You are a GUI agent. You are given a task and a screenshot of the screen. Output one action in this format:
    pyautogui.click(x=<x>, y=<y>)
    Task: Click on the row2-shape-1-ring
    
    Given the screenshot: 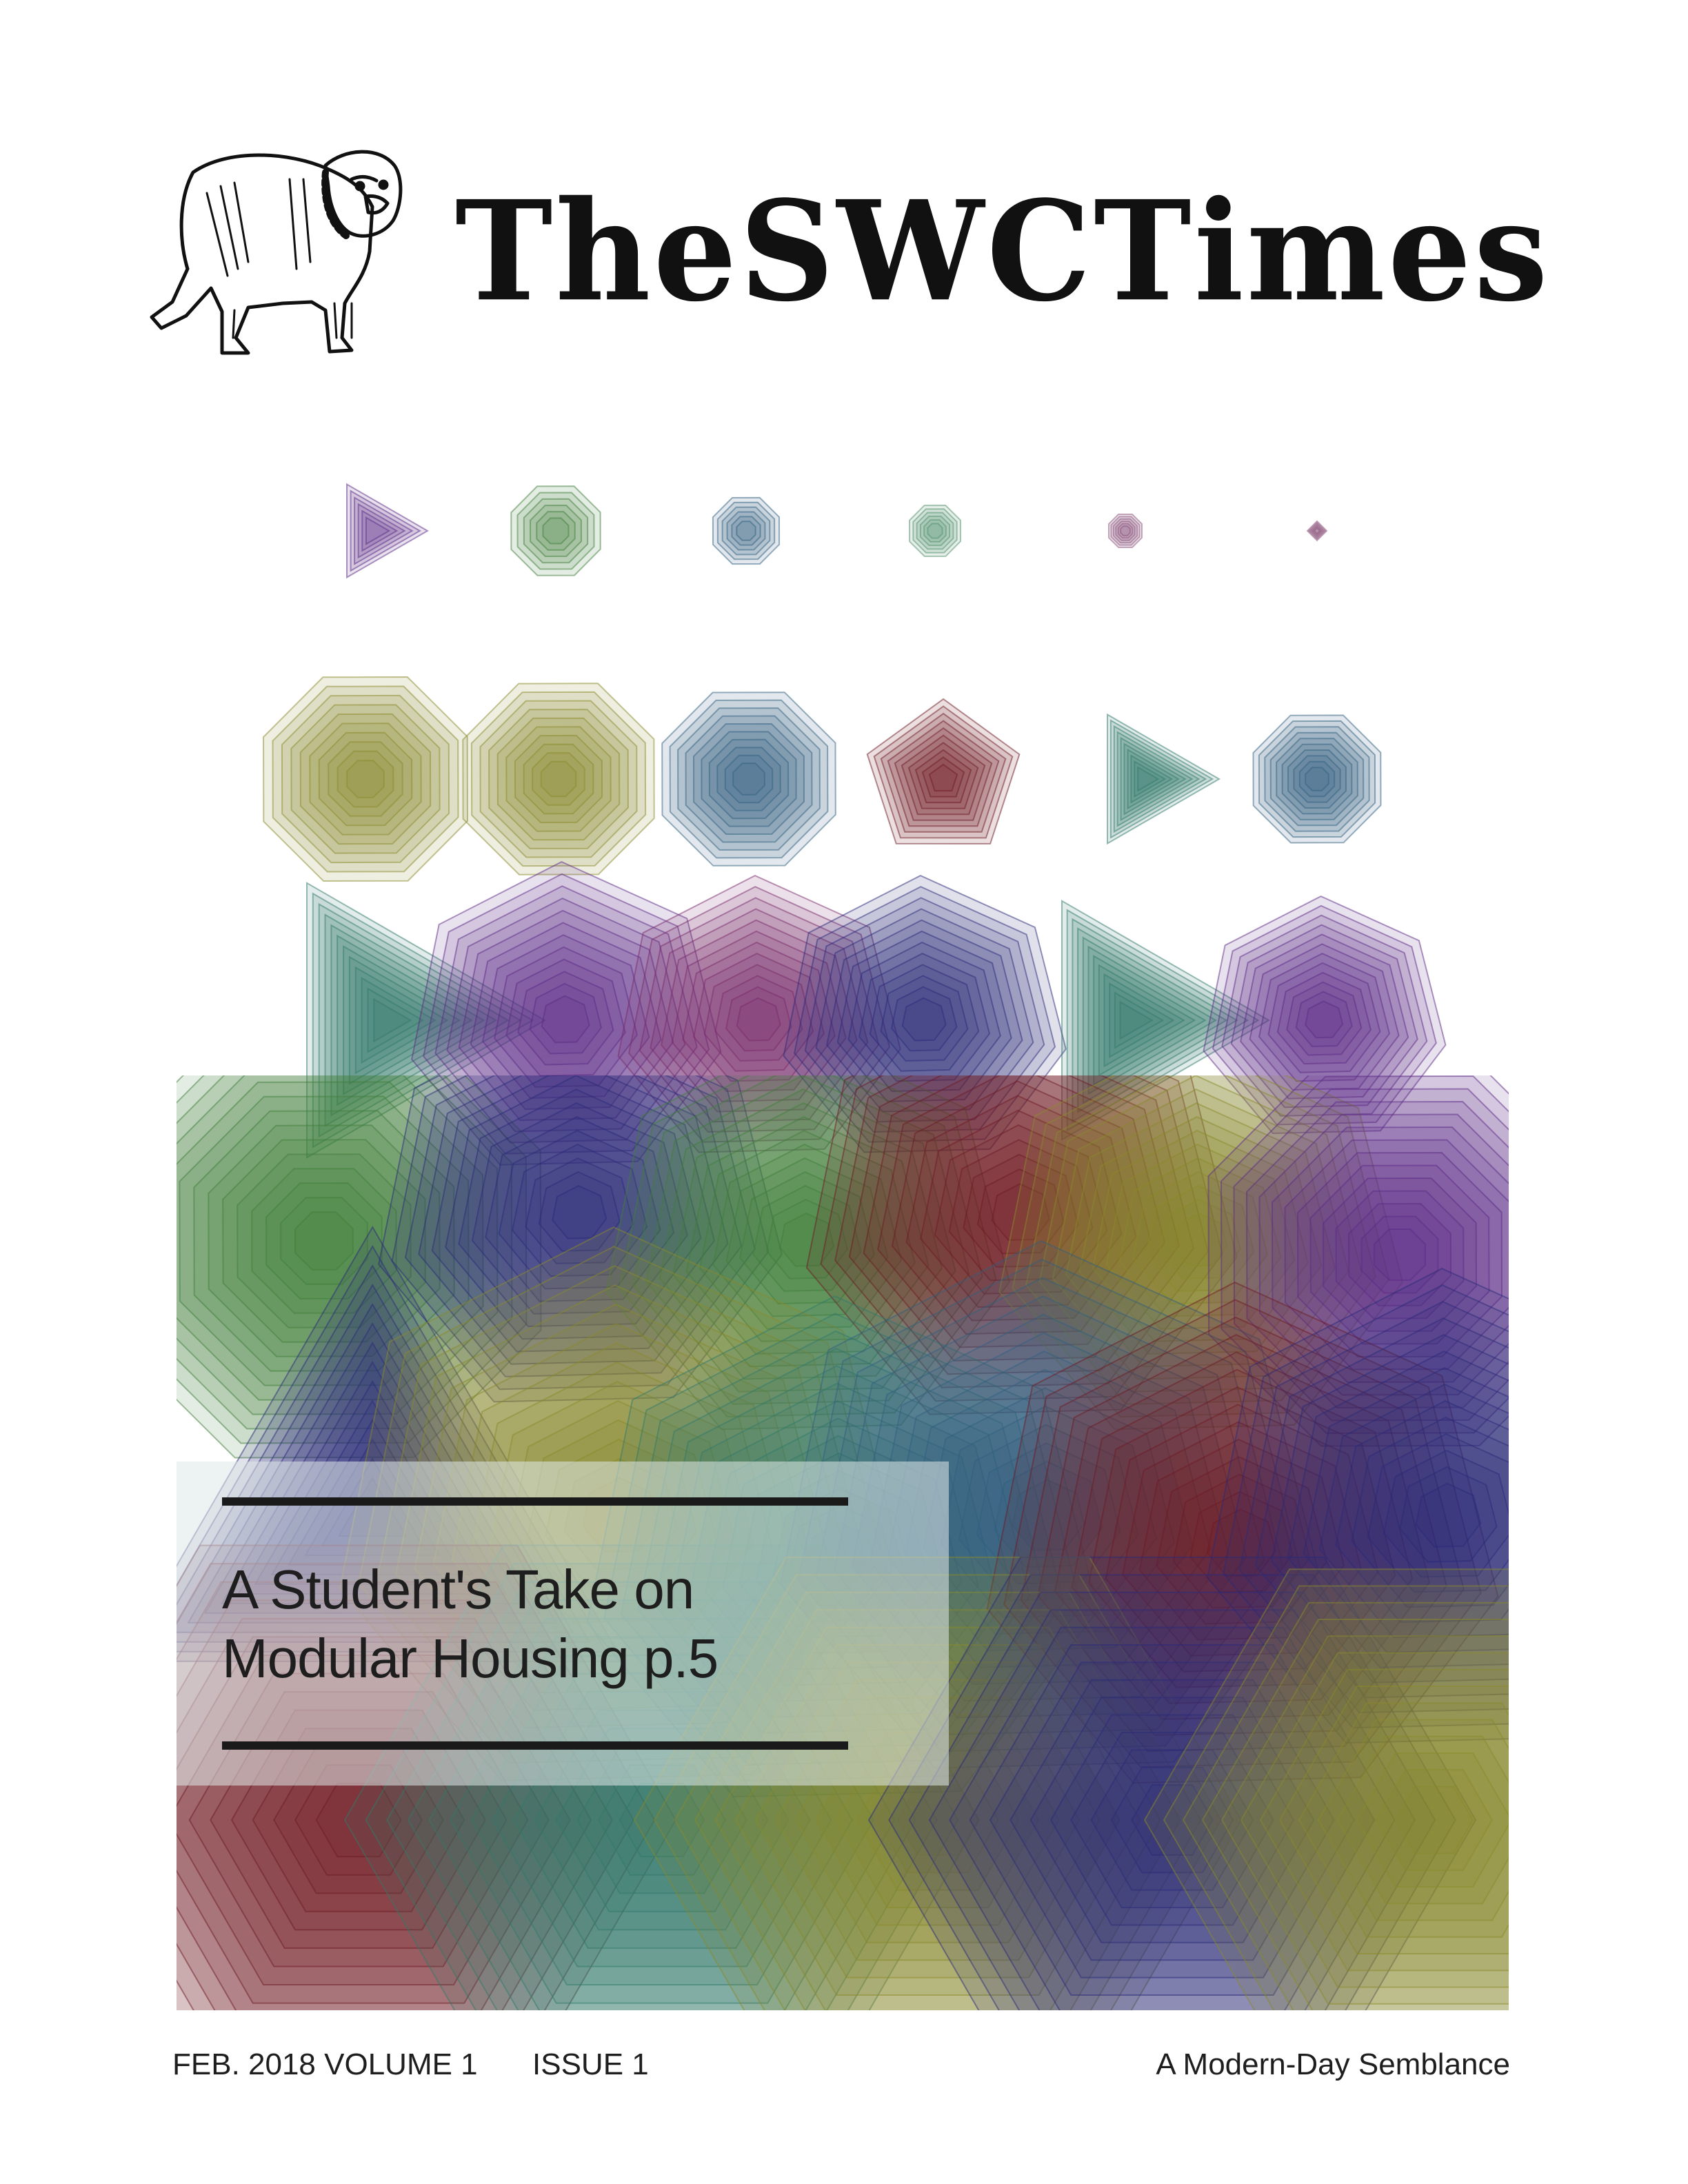 What is the action you would take?
    pyautogui.click(x=365, y=779)
    